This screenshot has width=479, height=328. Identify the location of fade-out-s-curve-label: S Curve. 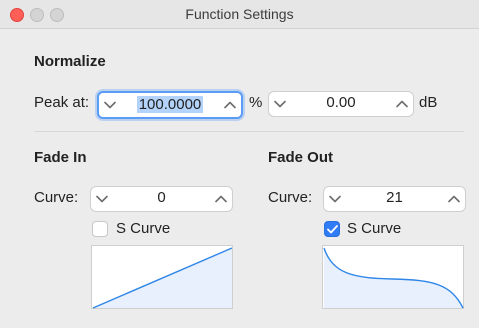
(374, 228).